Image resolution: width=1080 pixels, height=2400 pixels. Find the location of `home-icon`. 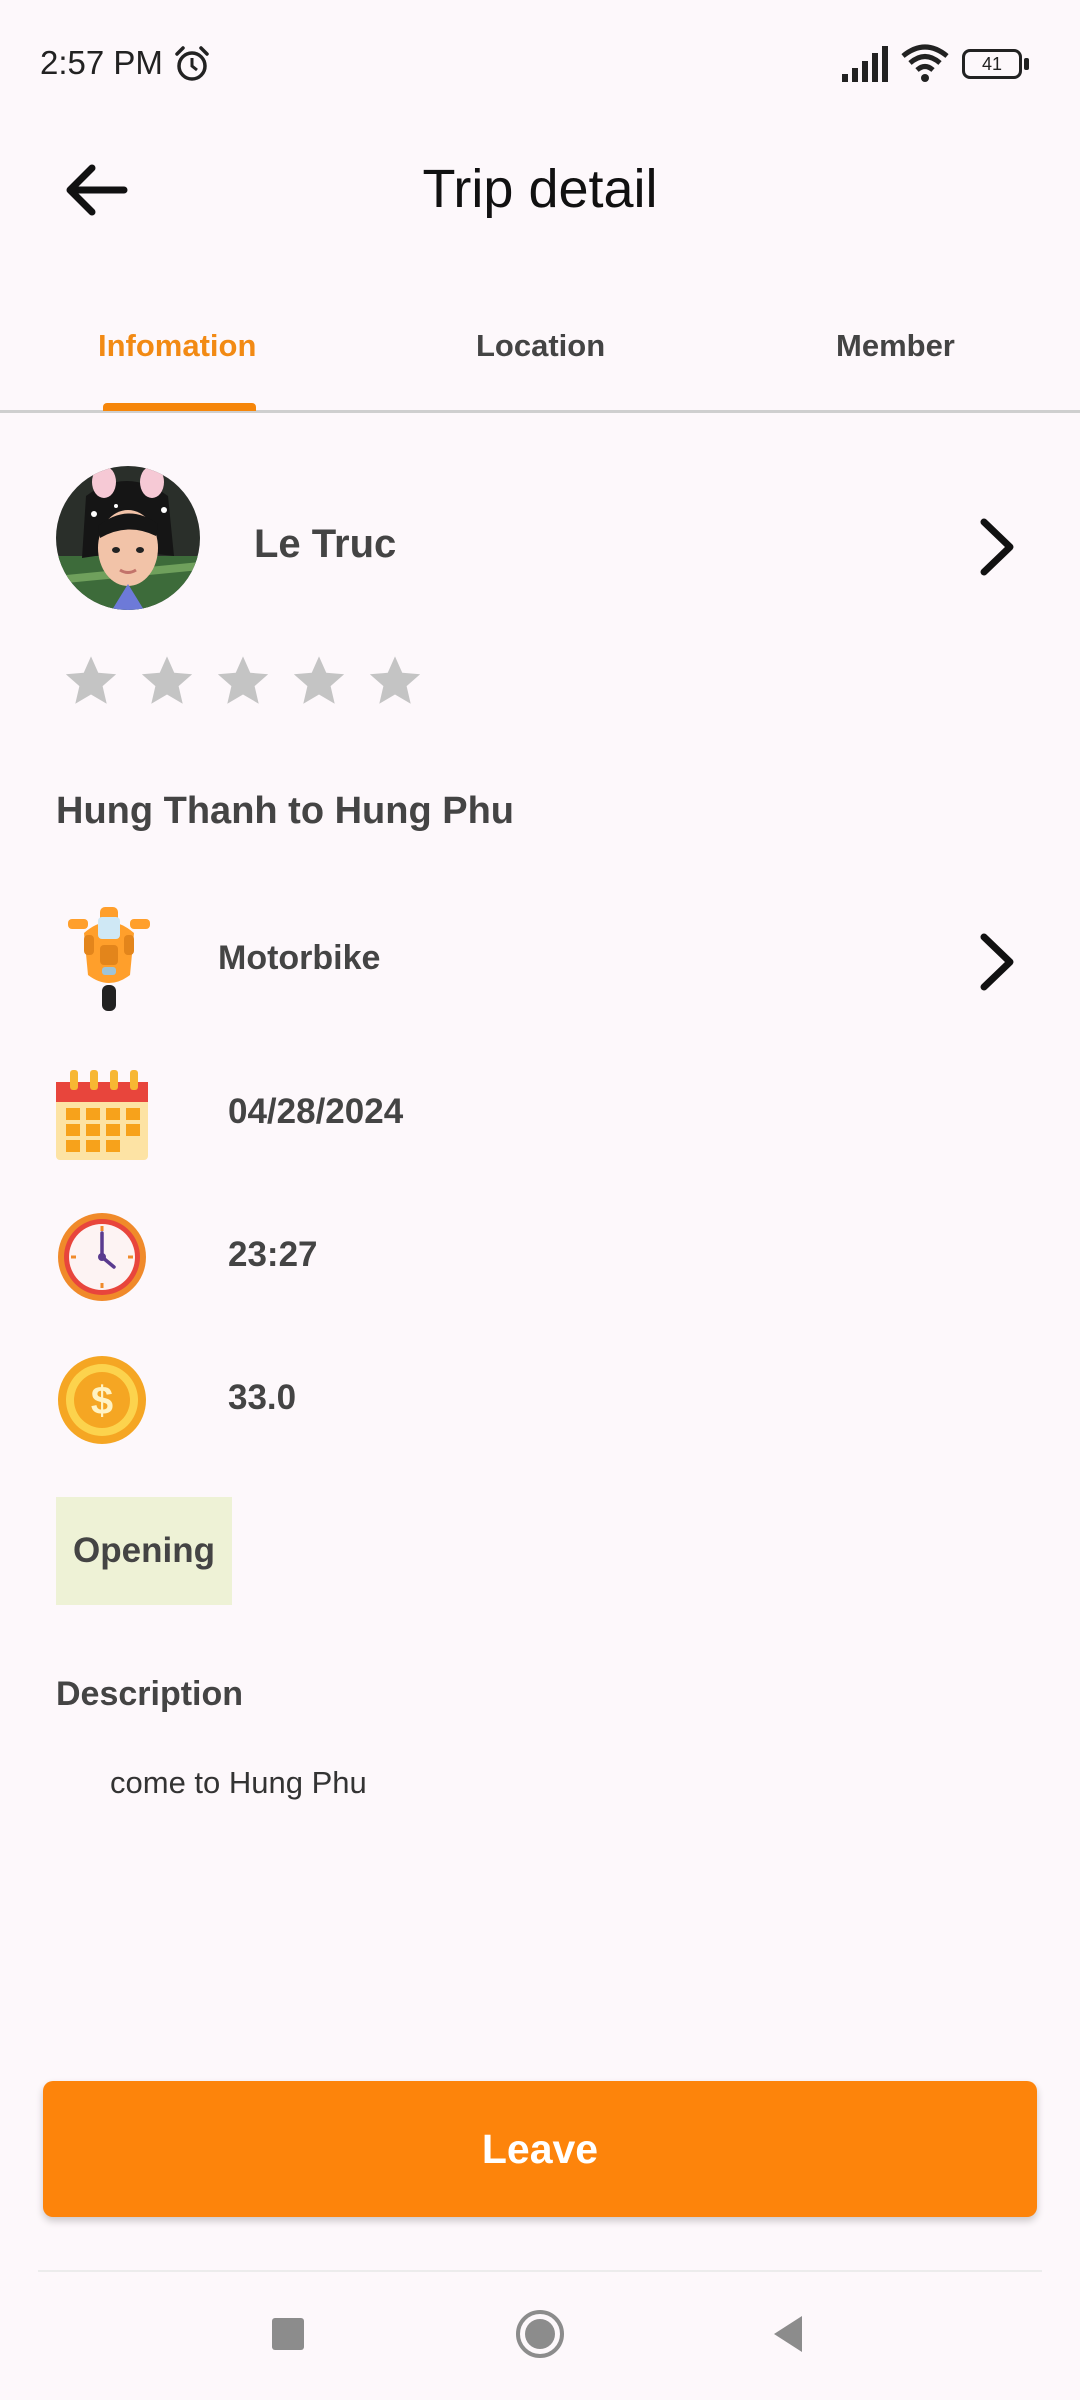

home-icon is located at coordinates (540, 2334).